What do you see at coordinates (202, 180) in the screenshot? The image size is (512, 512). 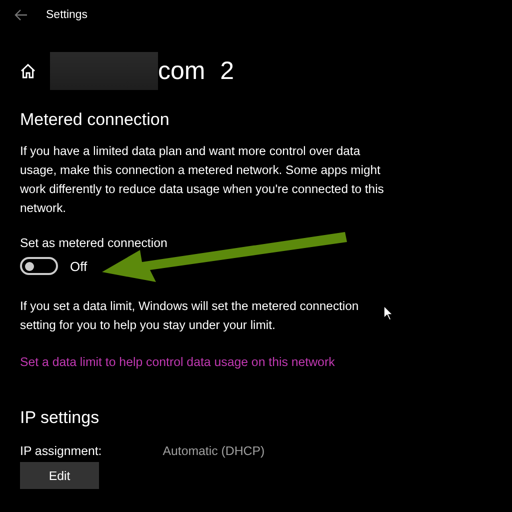 I see `description-text: If you have a limited data plan and want more control over data usage, make this connection a metered network. Some apps might work differently to reduce data usage when you're connected to this network.` at bounding box center [202, 180].